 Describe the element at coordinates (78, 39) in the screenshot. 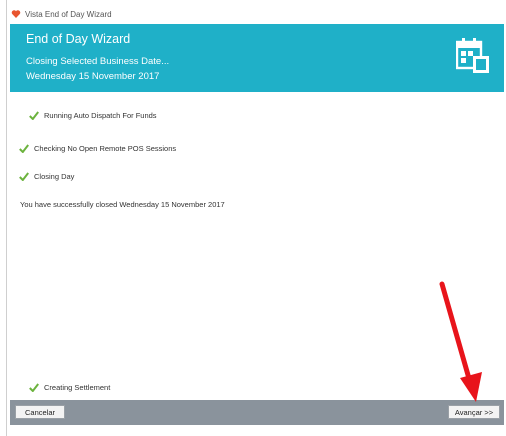

I see `wizard-title: End of Day Wizard` at that location.